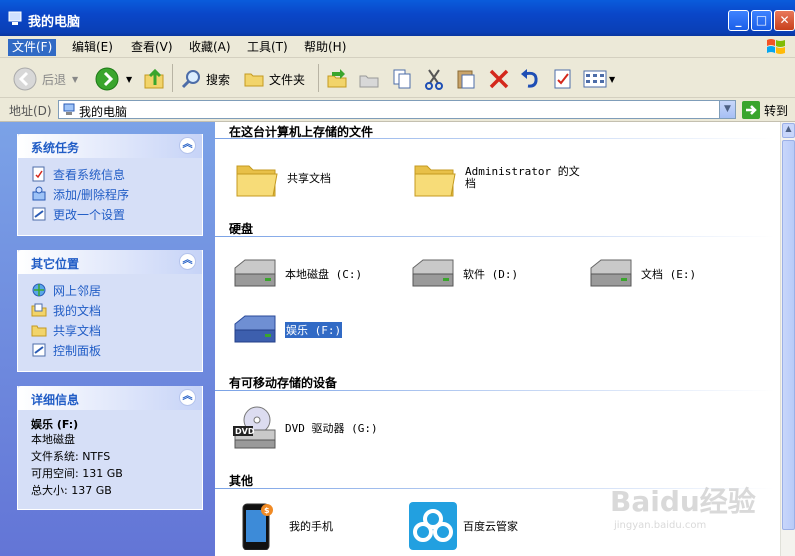  What do you see at coordinates (39, 193) in the screenshot?
I see `add-remove-programs-icon` at bounding box center [39, 193].